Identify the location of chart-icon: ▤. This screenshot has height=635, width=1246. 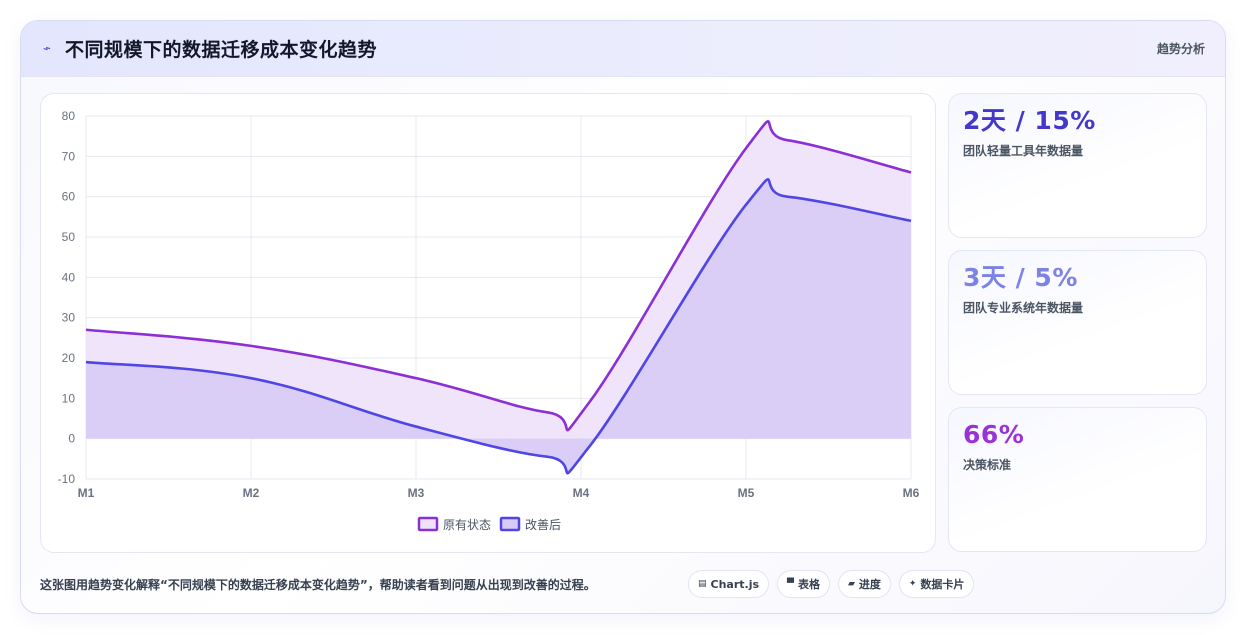
(702, 584).